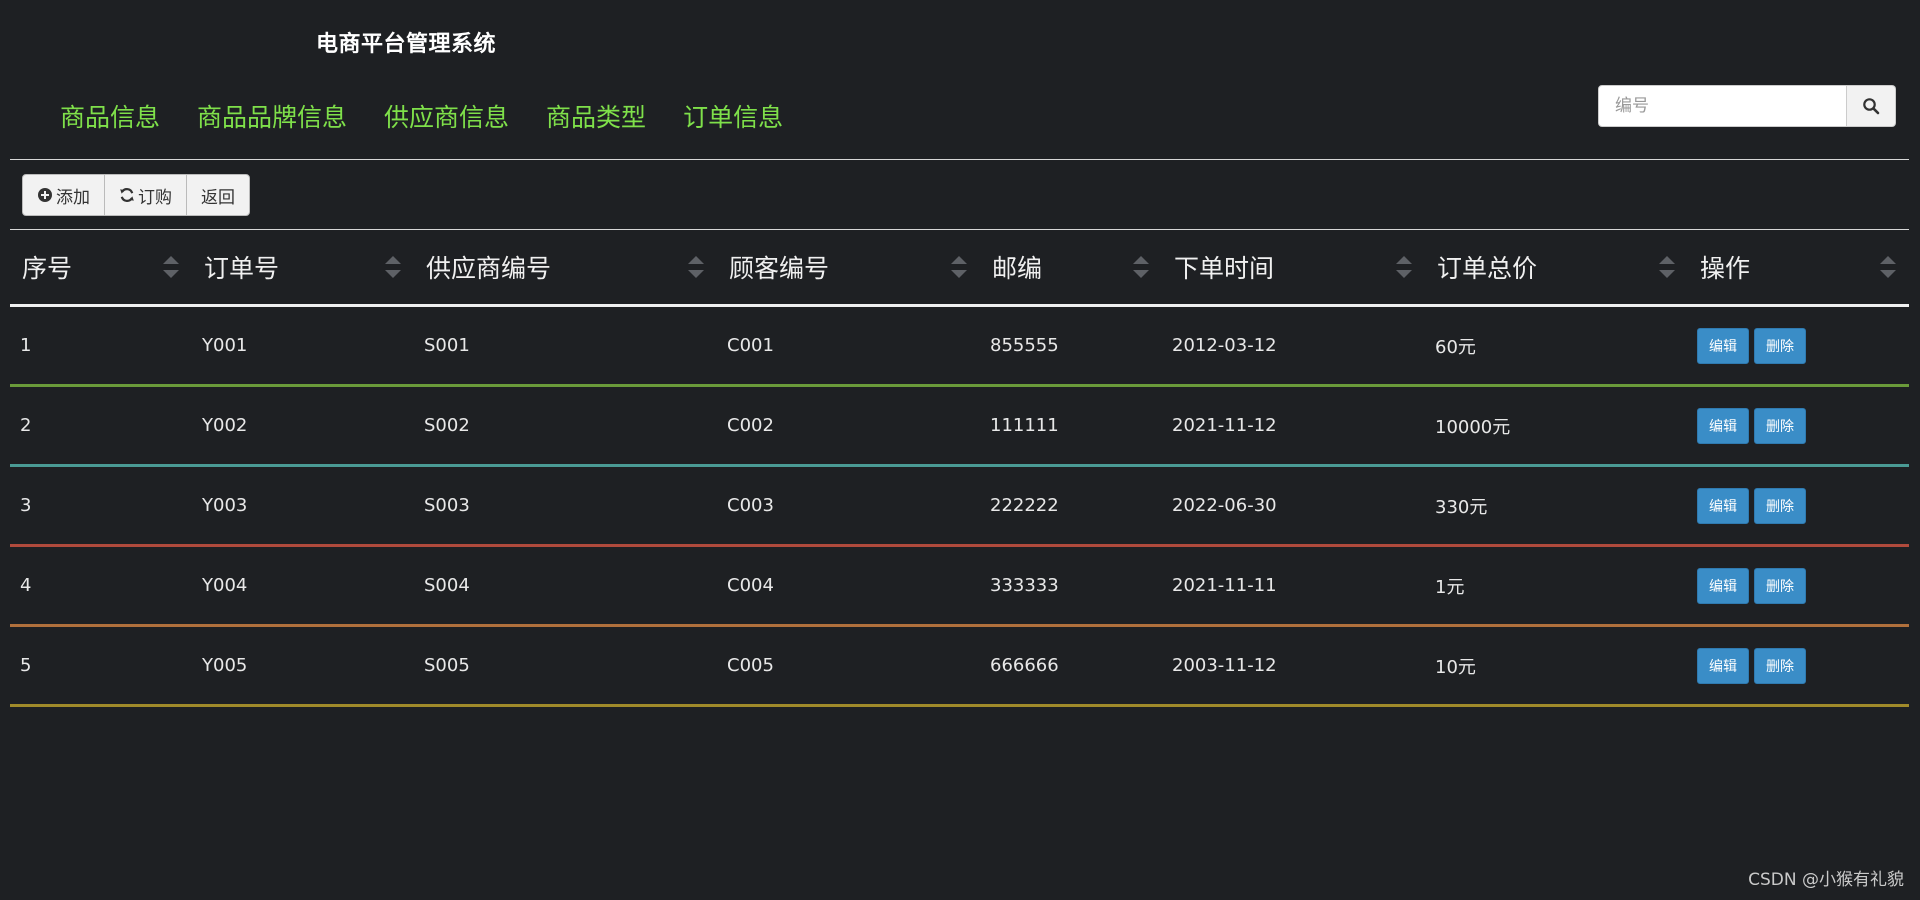 The height and width of the screenshot is (900, 1920). I want to click on nav-item-suppliers: 供应商信息, so click(446, 116).